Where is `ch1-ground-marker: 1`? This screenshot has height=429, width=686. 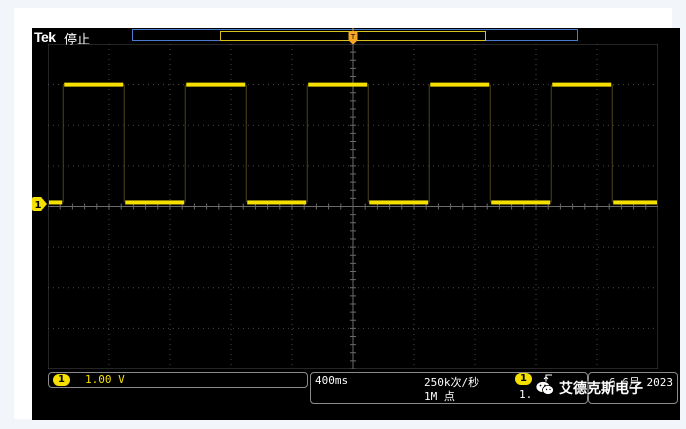 ch1-ground-marker: 1 is located at coordinates (40, 204).